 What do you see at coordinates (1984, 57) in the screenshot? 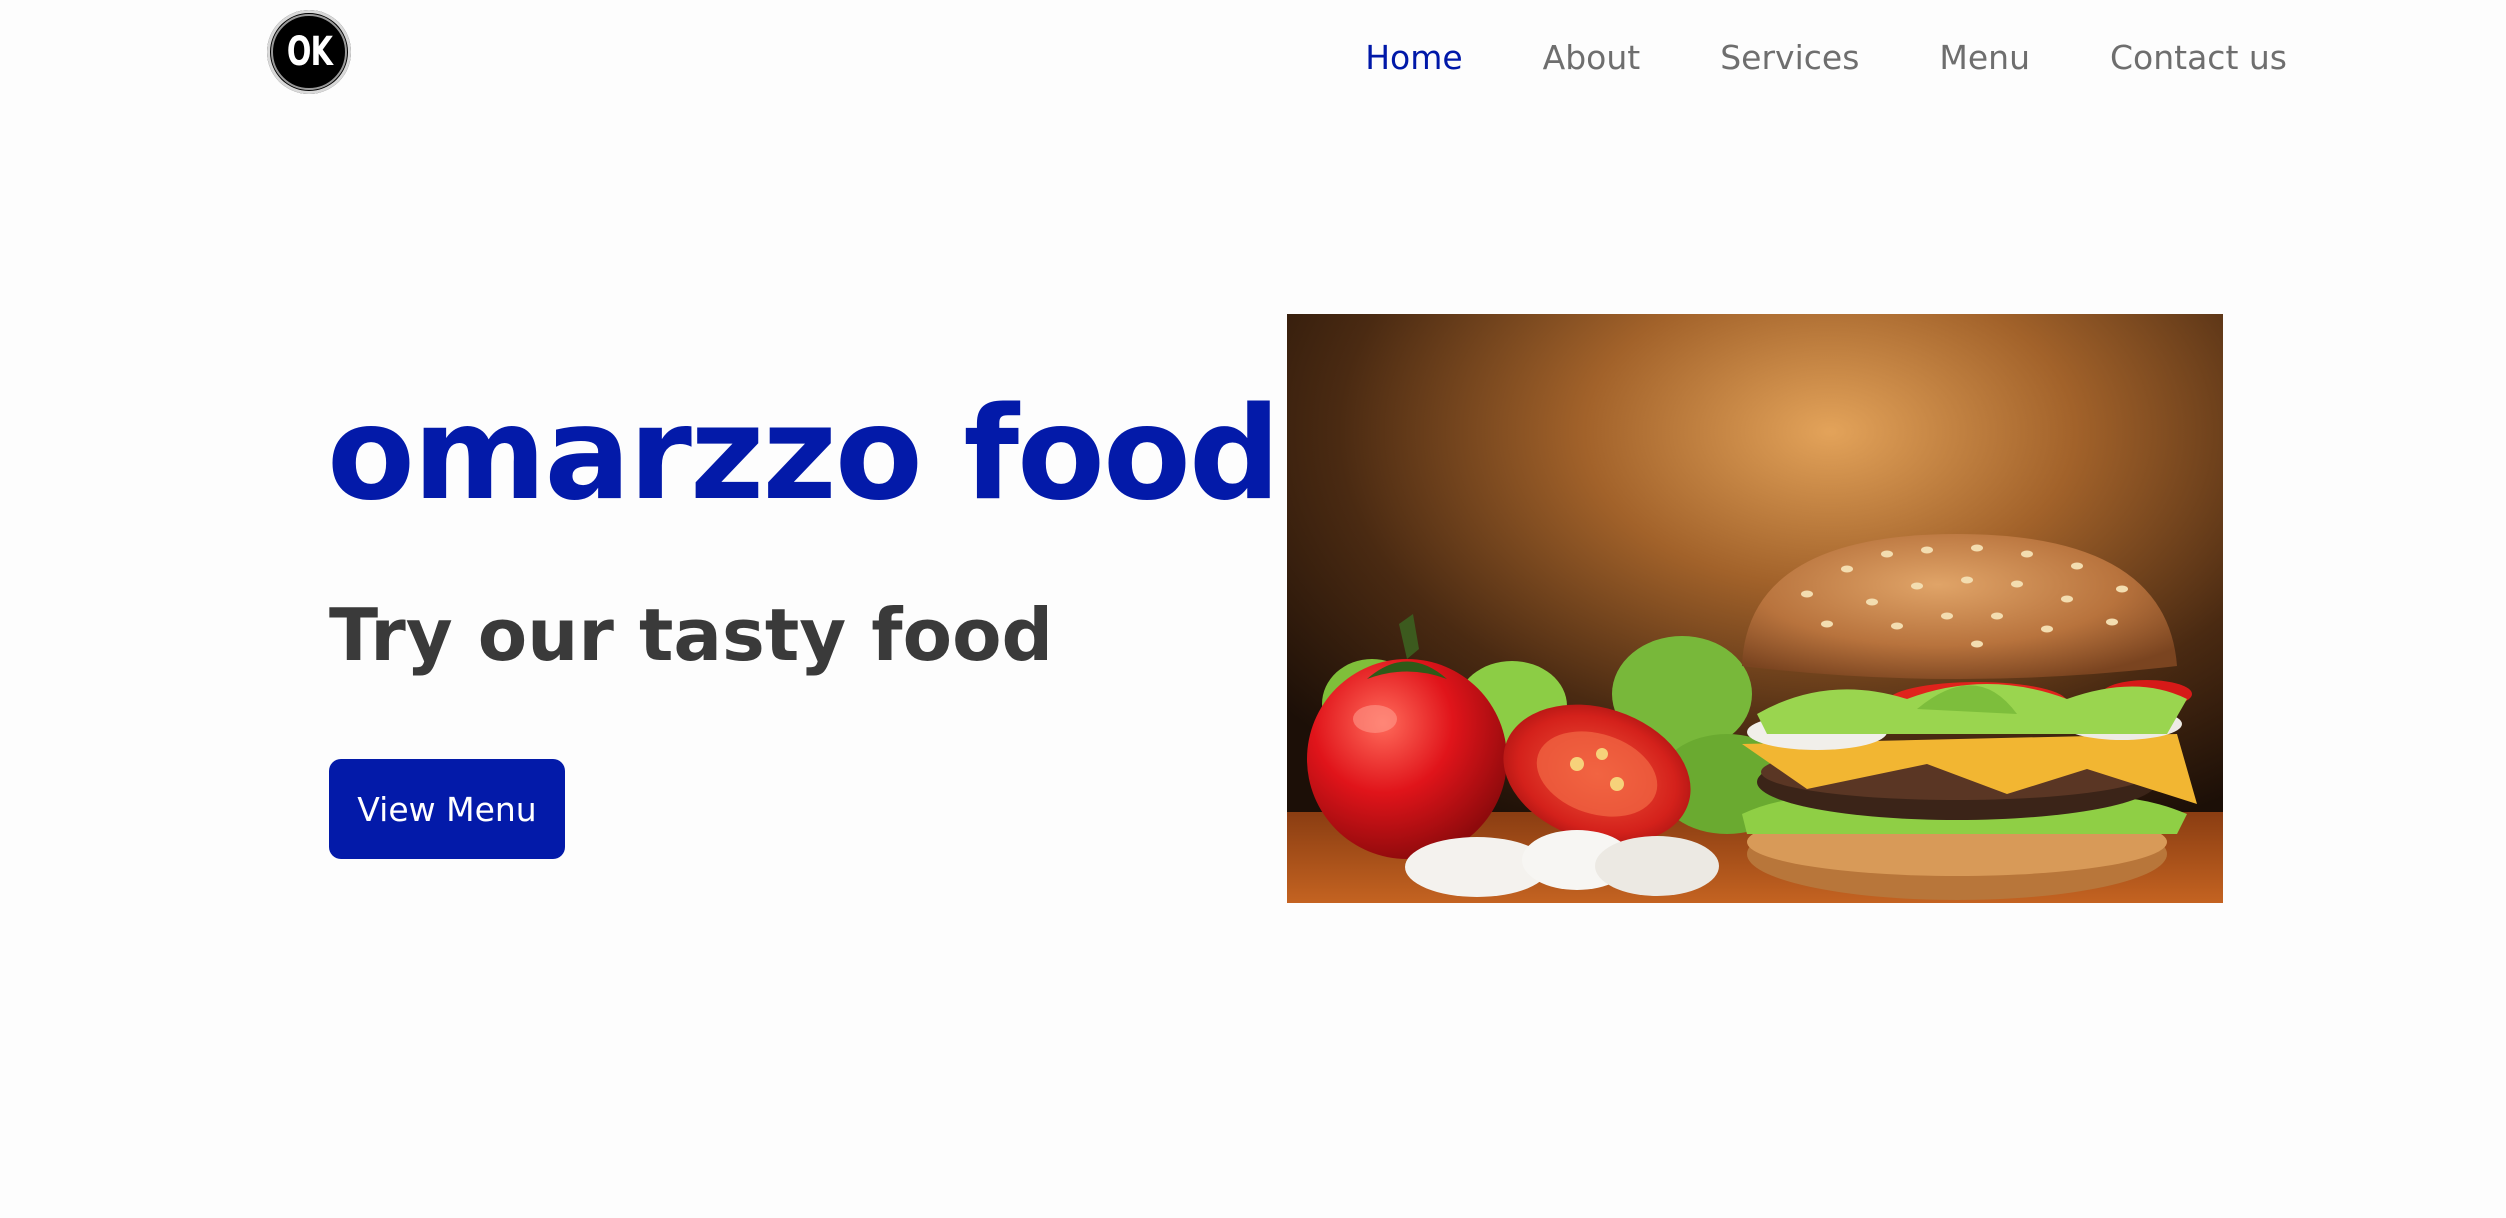
I see `nav-item-menu: Menu` at bounding box center [1984, 57].